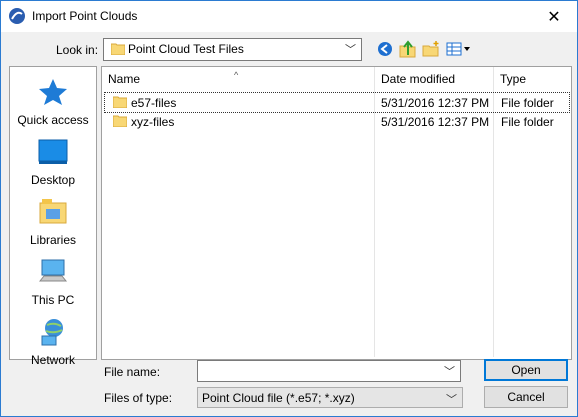  What do you see at coordinates (52, 332) in the screenshot?
I see `network-icon` at bounding box center [52, 332].